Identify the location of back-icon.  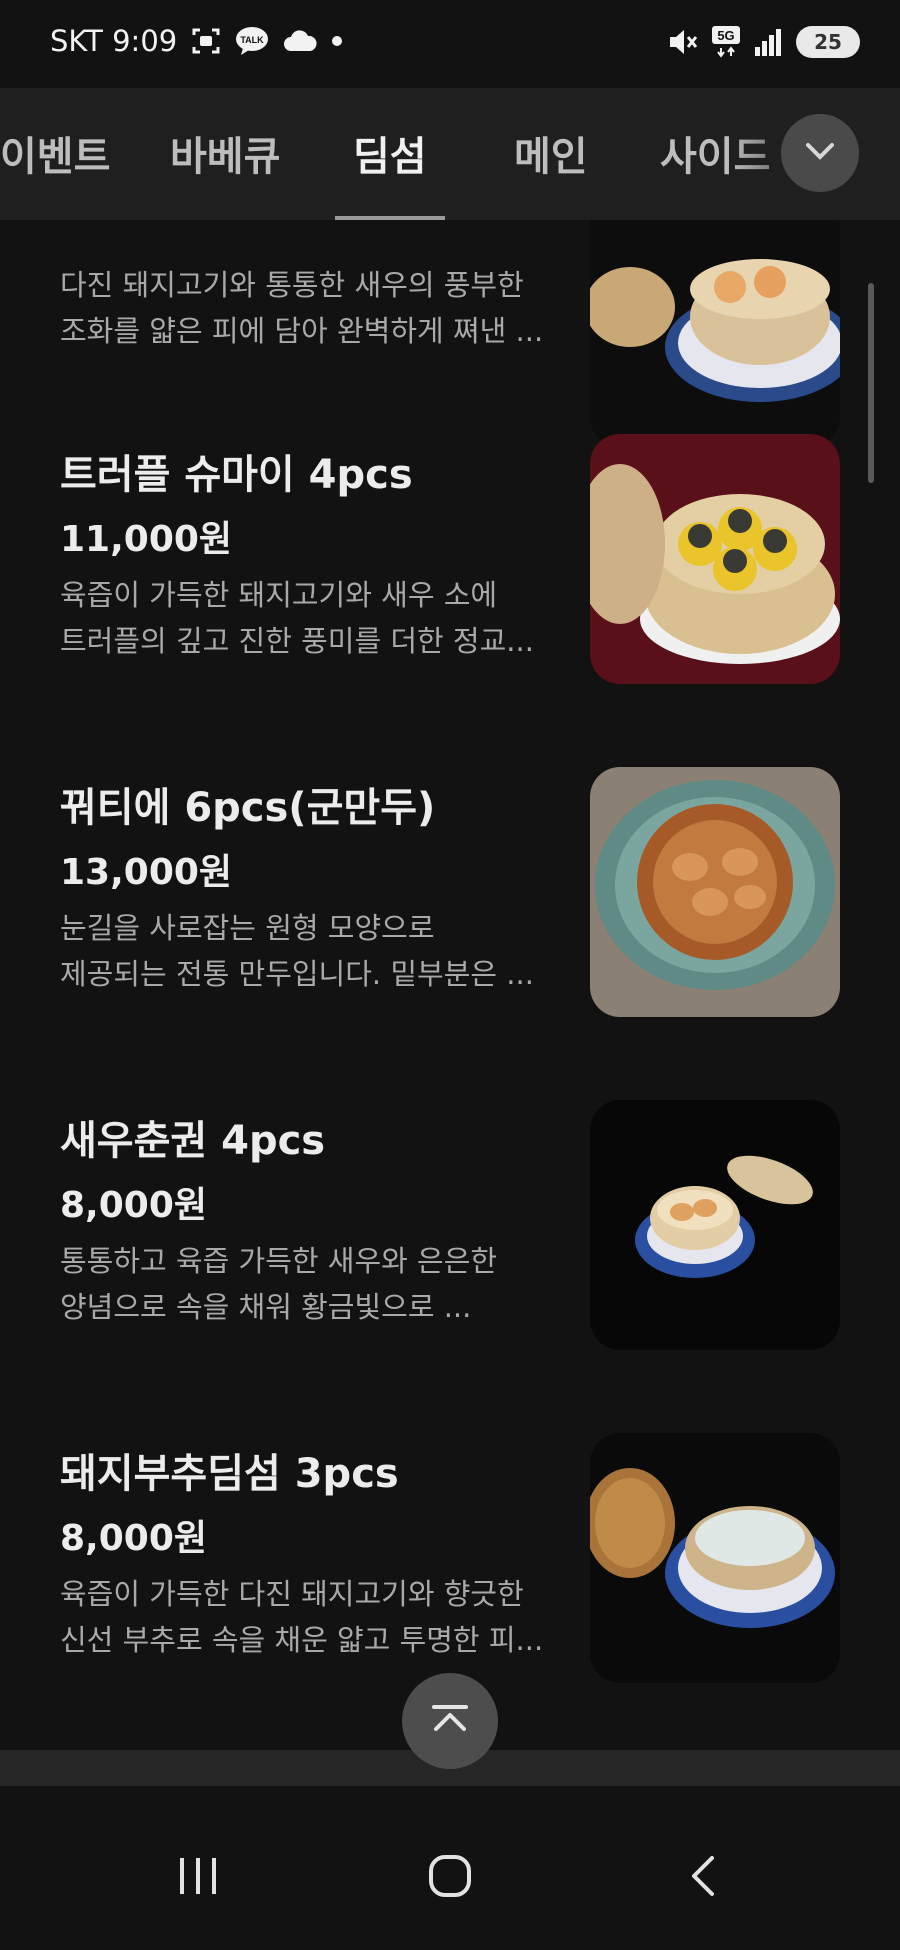
(703, 1878).